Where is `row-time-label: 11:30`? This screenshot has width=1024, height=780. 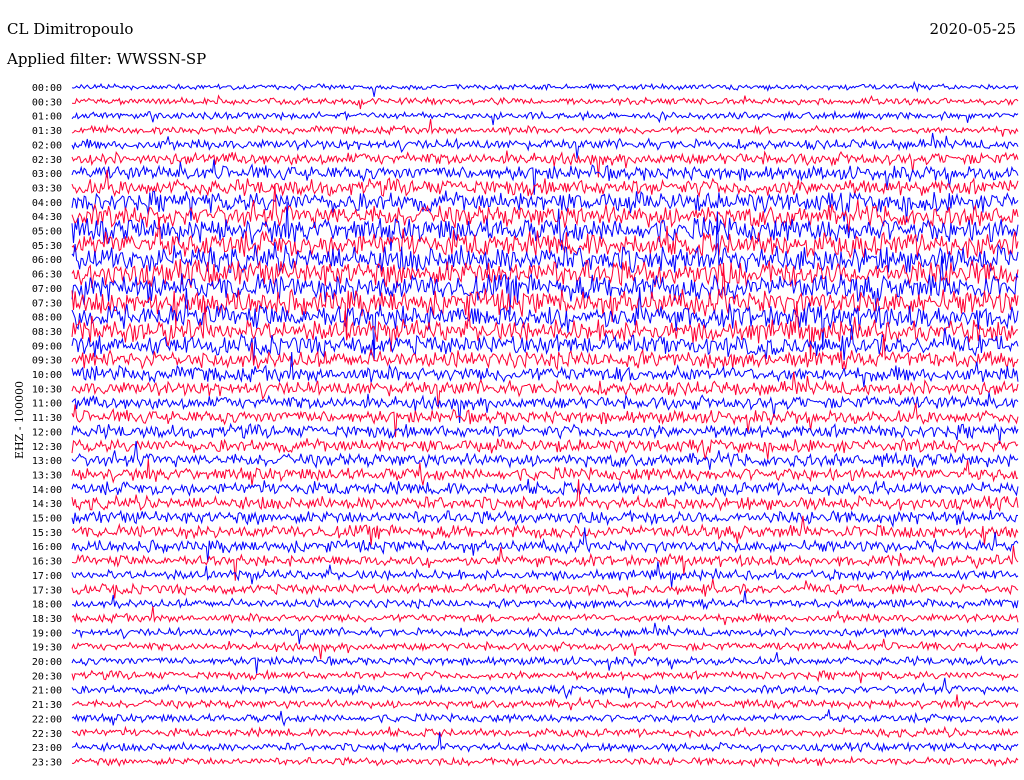 row-time-label: 11:30 is located at coordinates (47, 418).